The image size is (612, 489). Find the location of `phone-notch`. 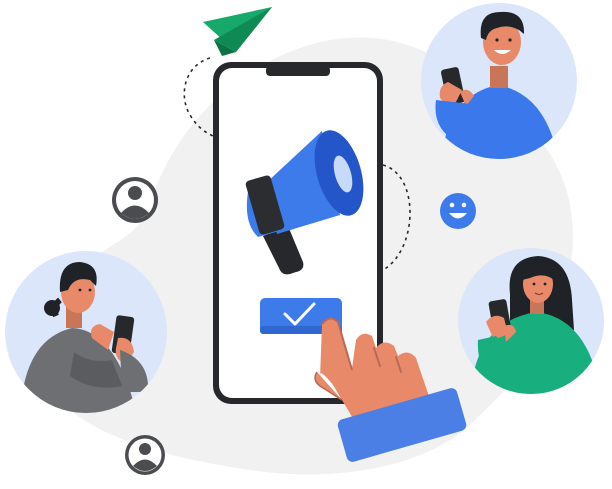

phone-notch is located at coordinates (298, 71).